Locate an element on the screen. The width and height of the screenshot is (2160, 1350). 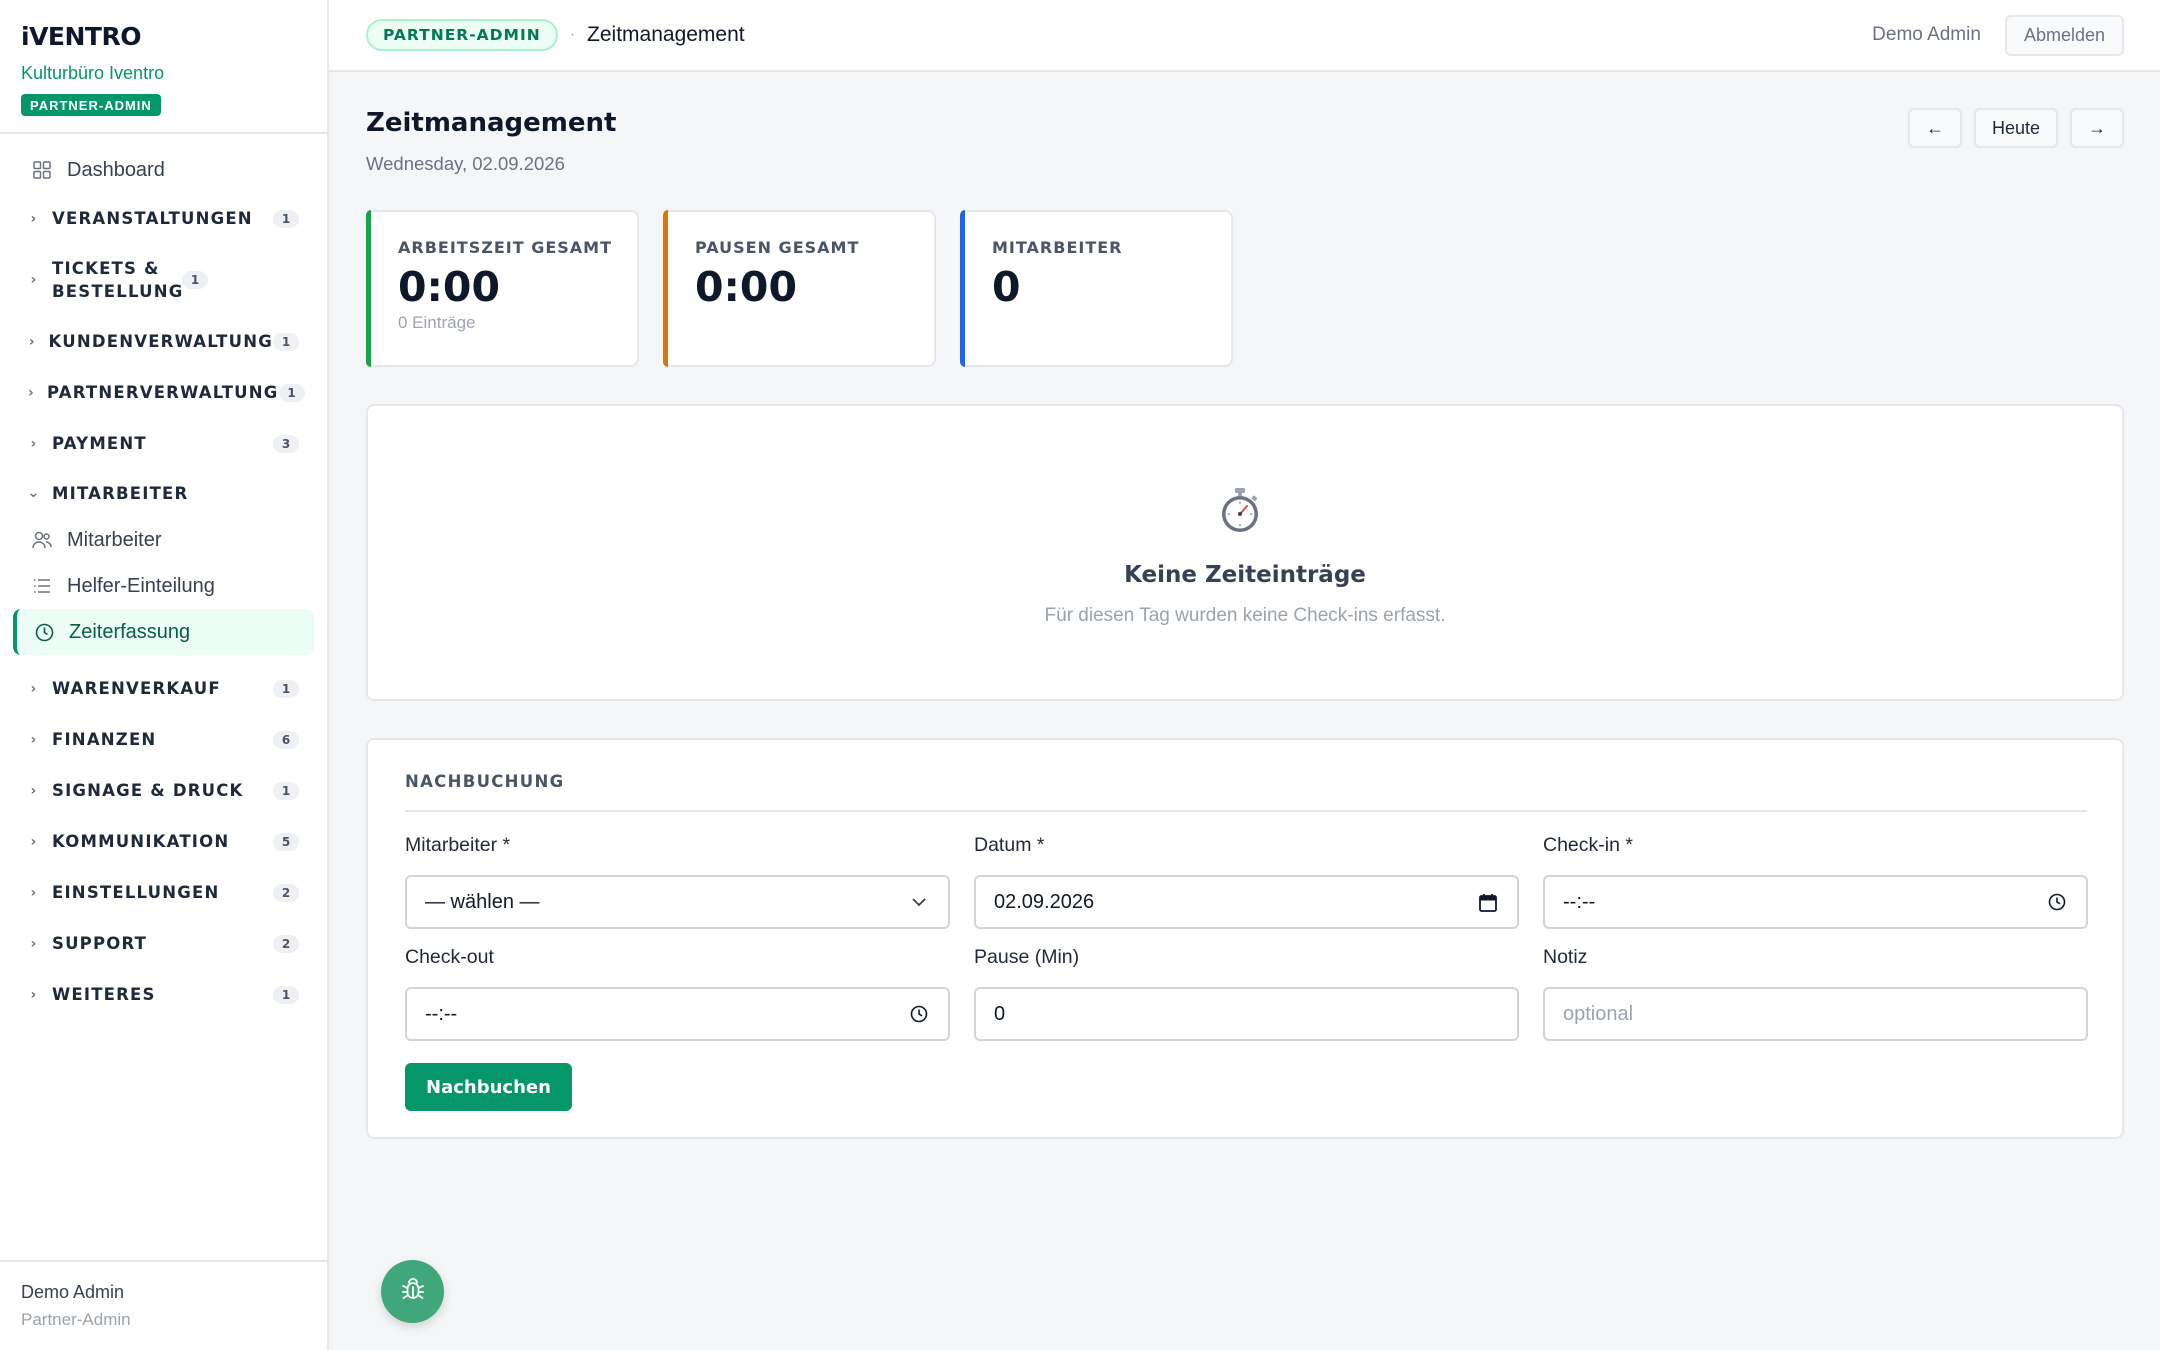
users-icon is located at coordinates (42, 540).